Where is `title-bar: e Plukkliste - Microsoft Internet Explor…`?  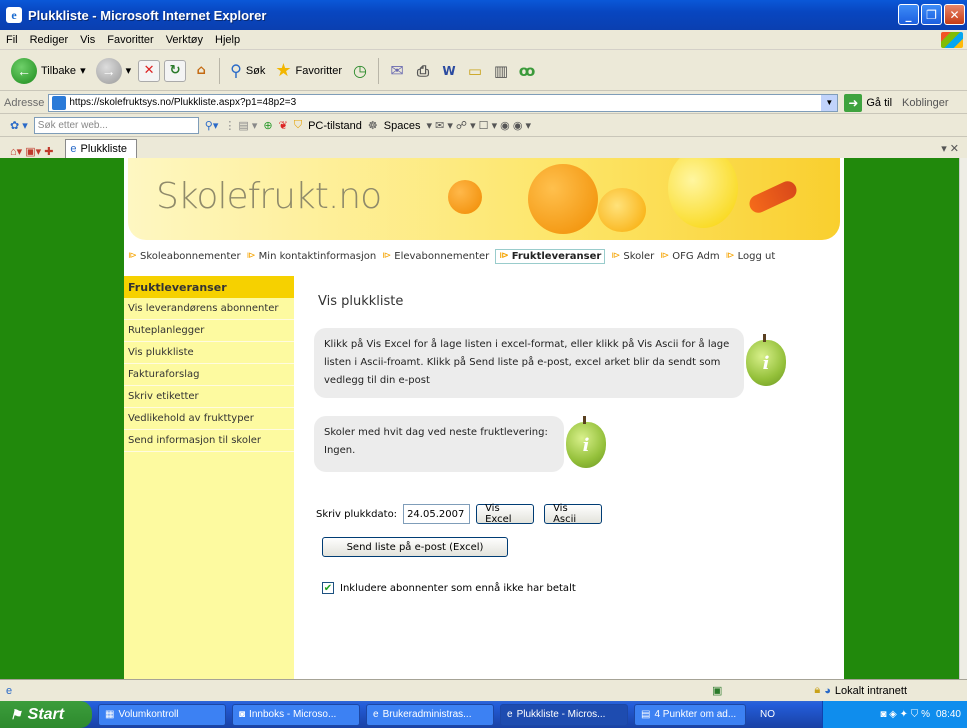
title-bar: e Plukkliste - Microsoft Internet Explor… is located at coordinates (483, 15).